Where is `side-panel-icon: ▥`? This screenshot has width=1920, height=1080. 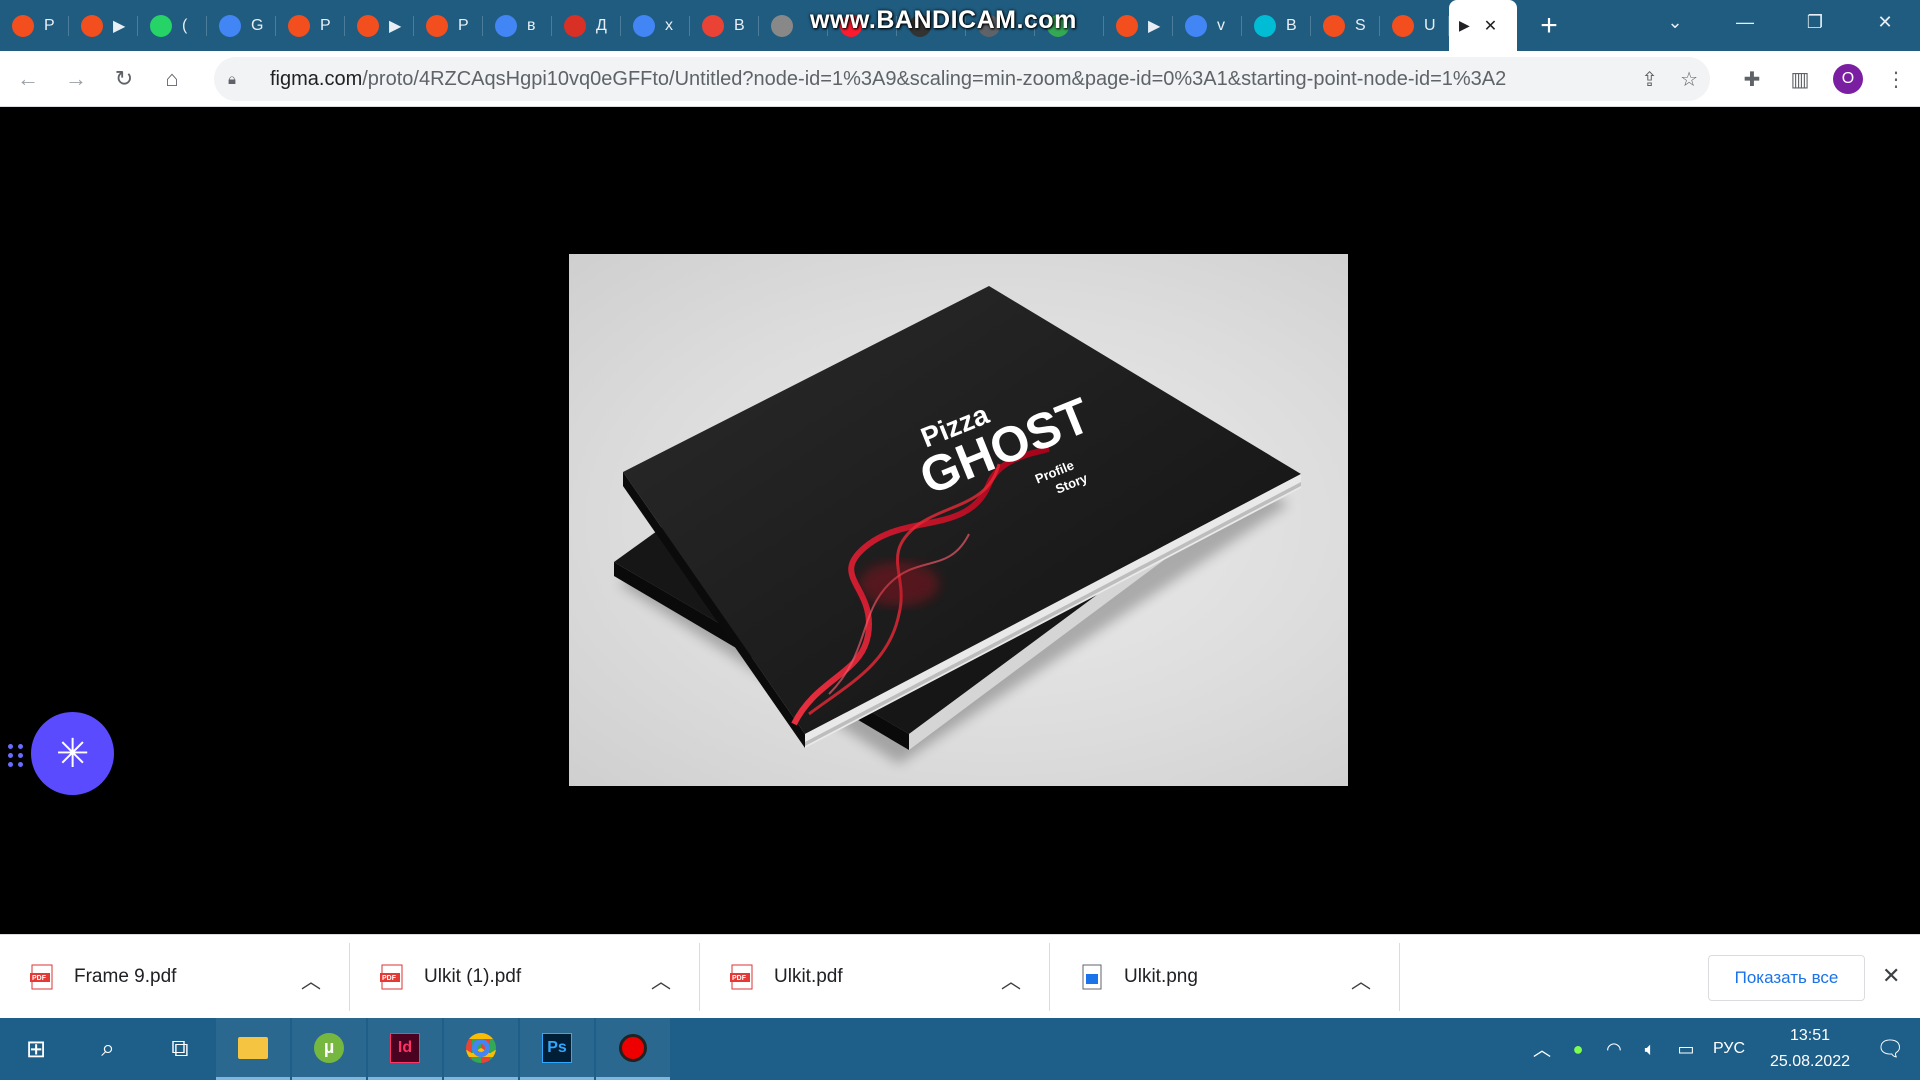
side-panel-icon: ▥ is located at coordinates (1800, 79).